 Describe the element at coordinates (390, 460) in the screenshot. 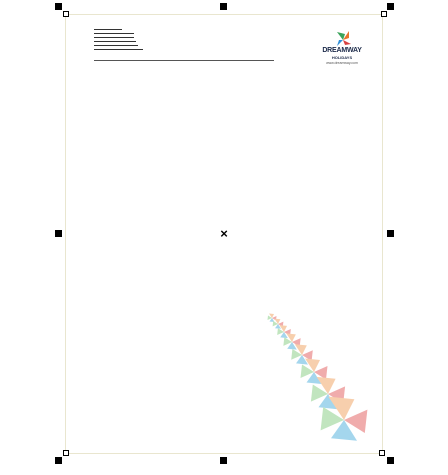

I see `resize-handle-bottom-right` at that location.